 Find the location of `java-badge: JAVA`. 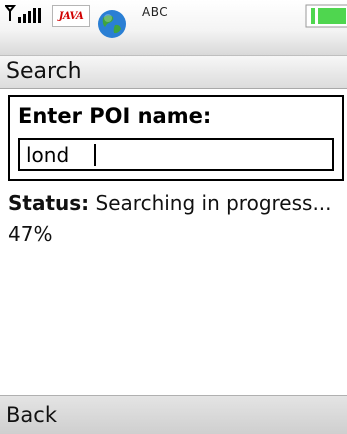

java-badge: JAVA is located at coordinates (71, 16).